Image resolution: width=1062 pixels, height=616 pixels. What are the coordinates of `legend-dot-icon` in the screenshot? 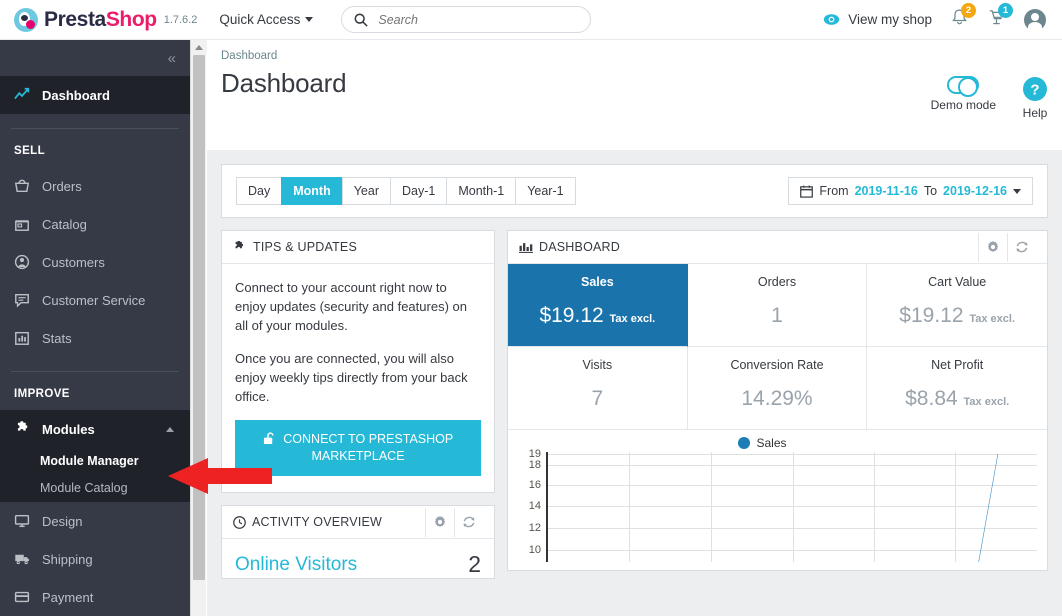 It's located at (744, 443).